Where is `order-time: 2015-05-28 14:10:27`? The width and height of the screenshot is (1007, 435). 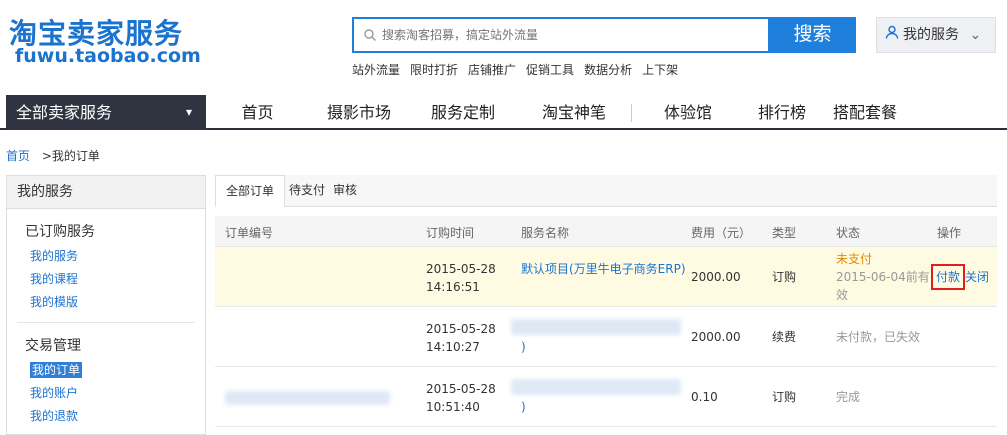 order-time: 2015-05-28 14:10:27 is located at coordinates (461, 338).